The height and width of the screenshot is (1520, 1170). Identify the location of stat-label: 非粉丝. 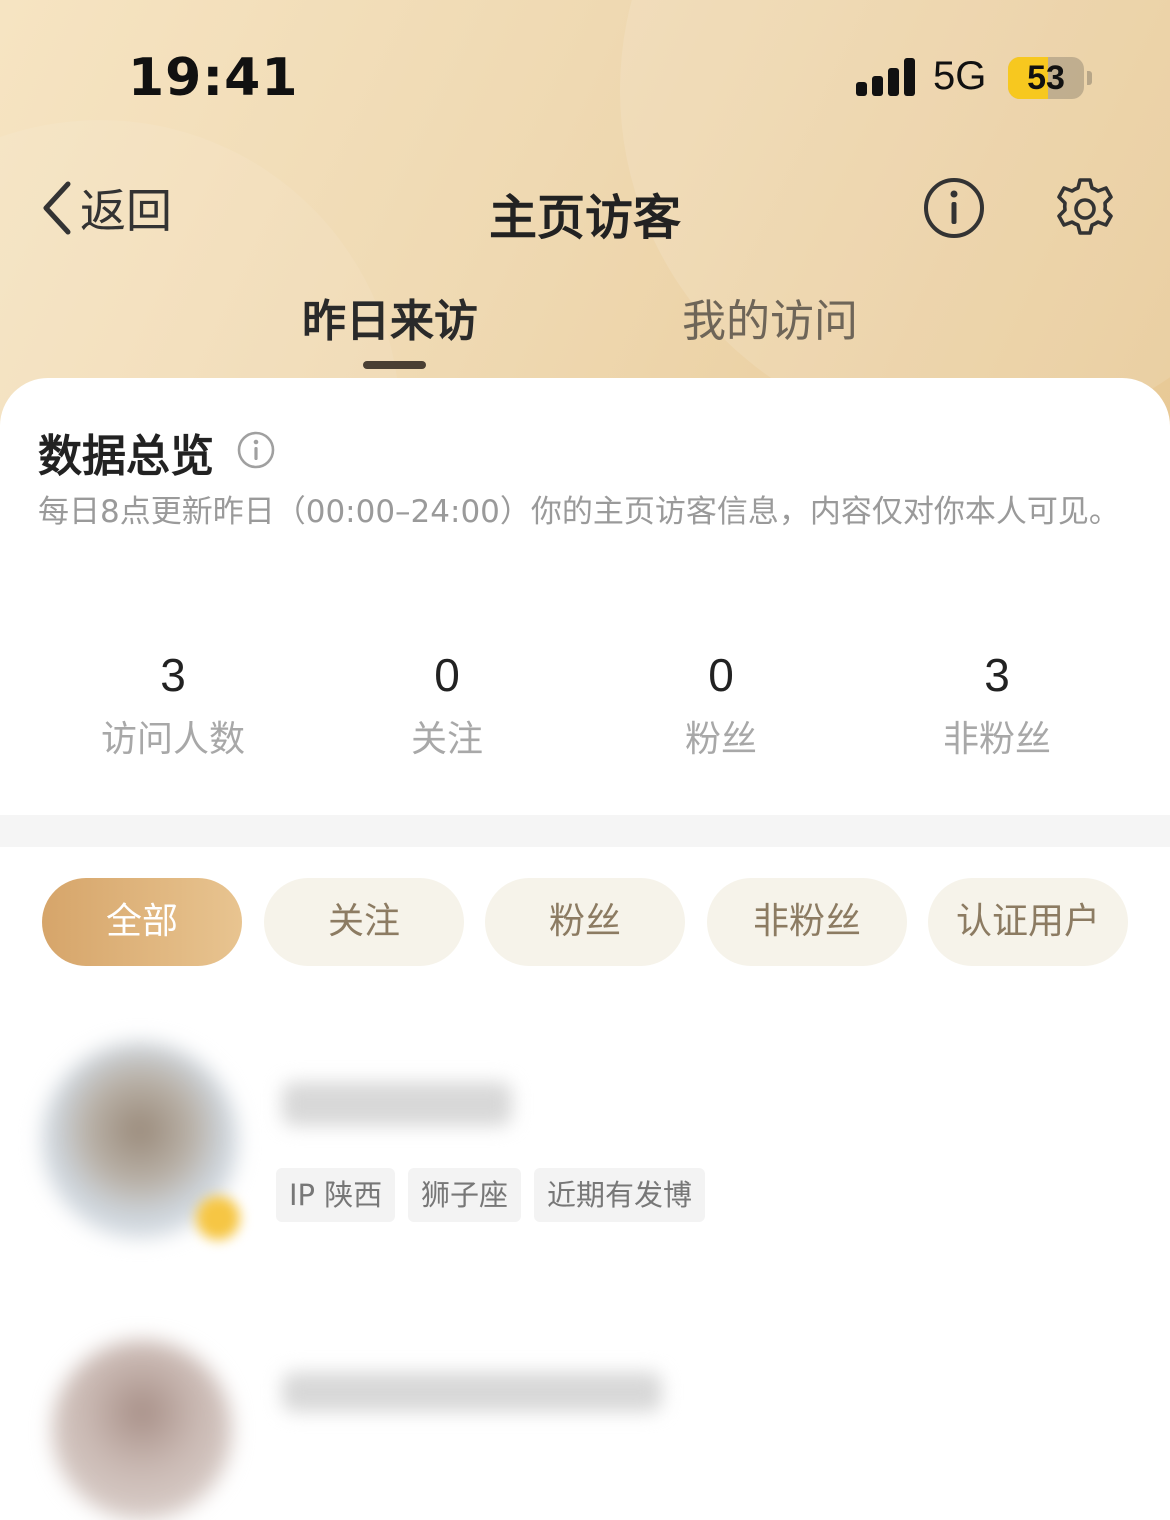
(996, 739).